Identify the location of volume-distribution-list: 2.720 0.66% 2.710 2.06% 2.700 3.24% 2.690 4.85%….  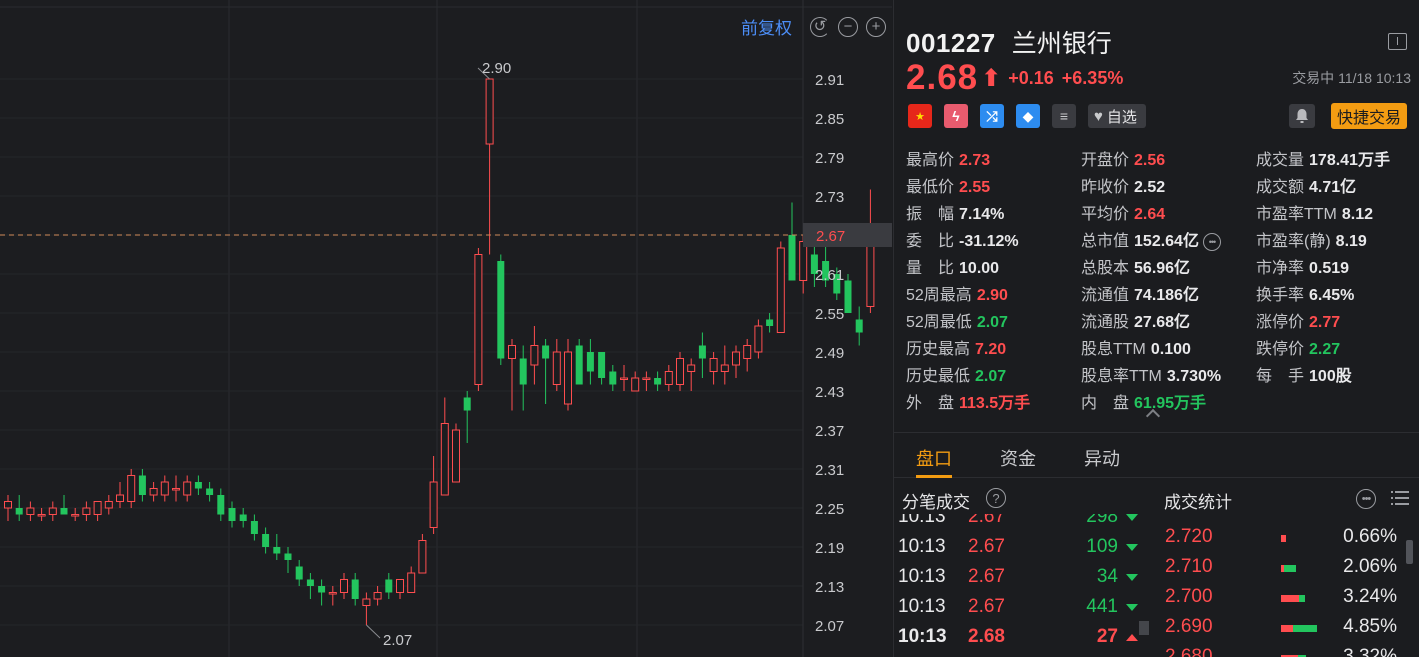
(1289, 585).